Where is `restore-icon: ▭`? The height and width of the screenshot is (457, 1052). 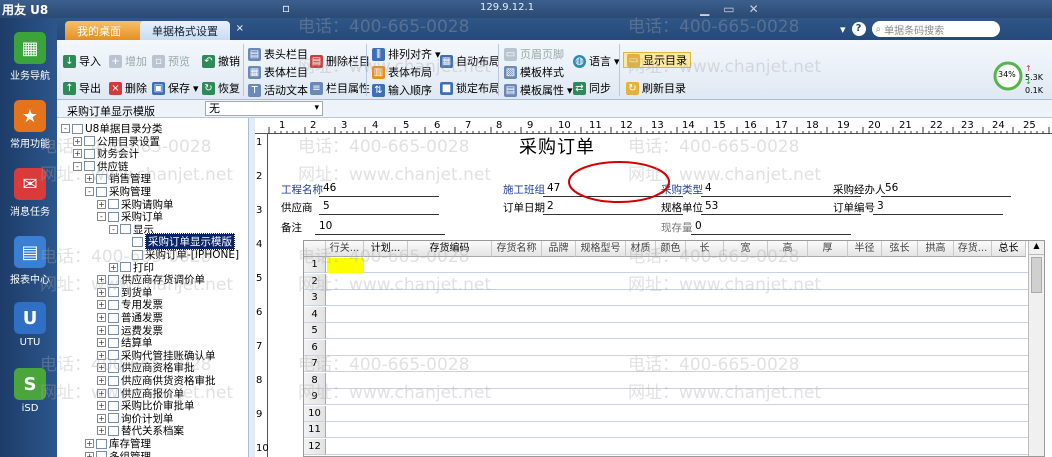
restore-icon: ▭ is located at coordinates (728, 9).